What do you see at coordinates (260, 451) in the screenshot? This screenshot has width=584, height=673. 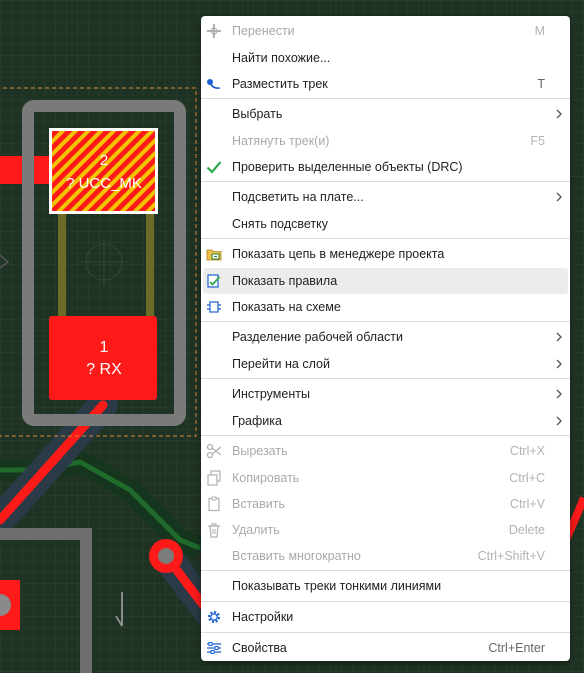 I see `menu-item-label: Вырезать` at bounding box center [260, 451].